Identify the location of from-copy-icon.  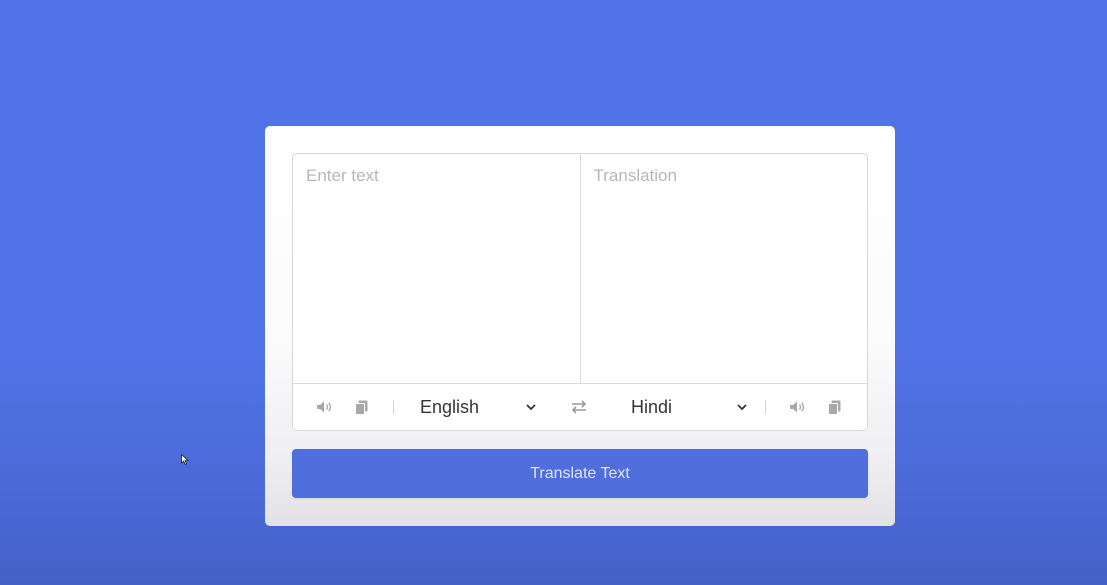
(362, 407).